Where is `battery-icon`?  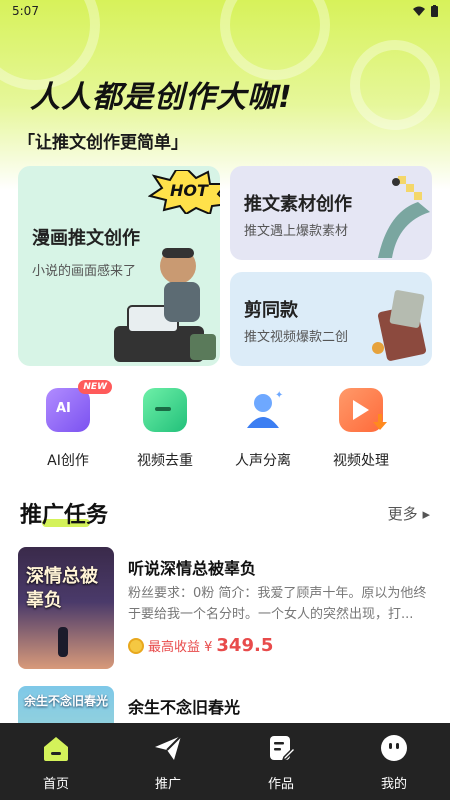
battery-icon is located at coordinates (434, 11).